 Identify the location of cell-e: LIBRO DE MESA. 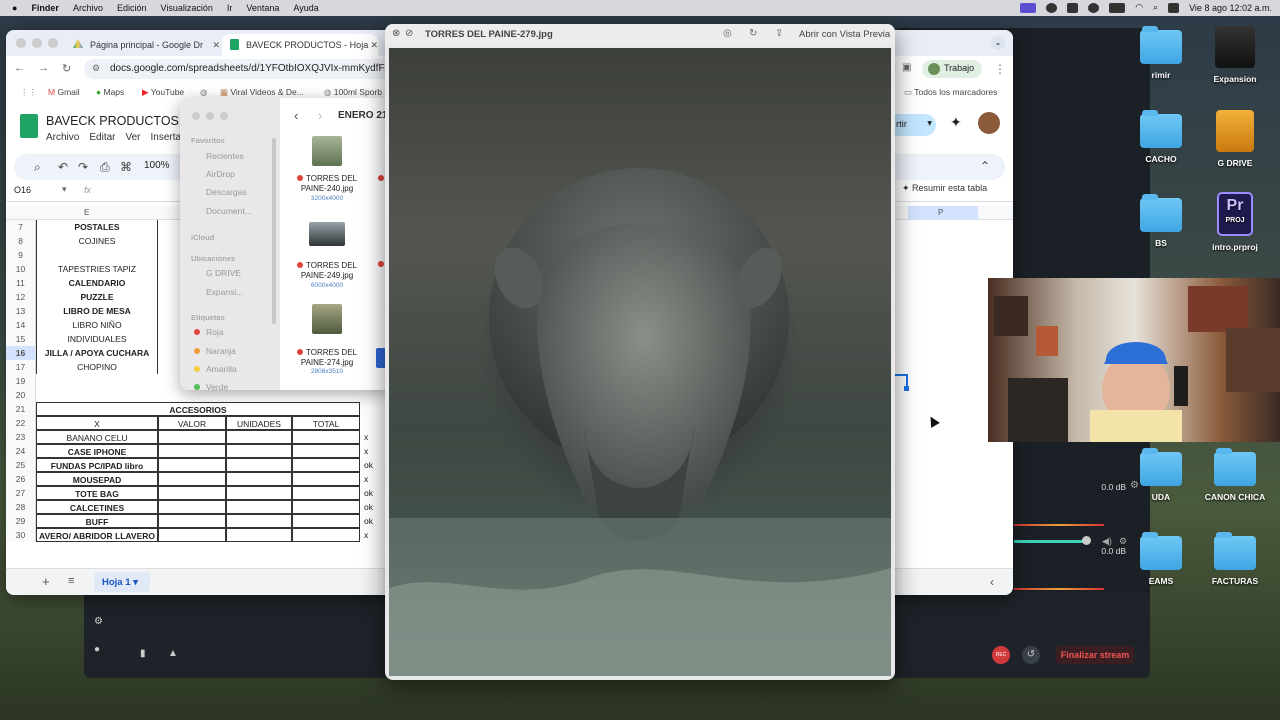
(97, 311).